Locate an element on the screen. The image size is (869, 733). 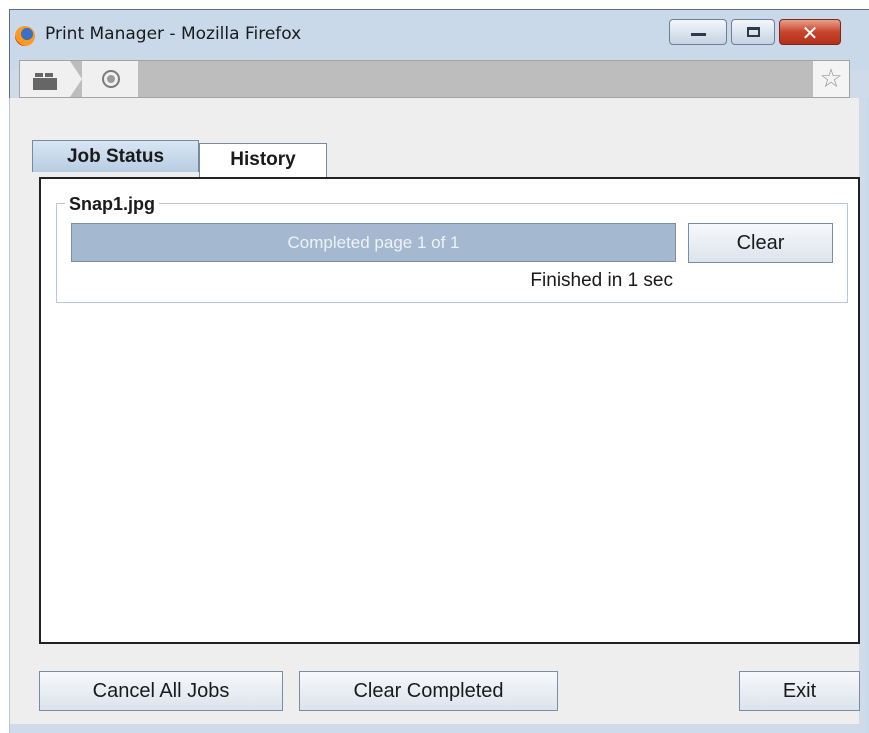
job-progress-bar: Completed page 1 of 1 is located at coordinates (373, 242).